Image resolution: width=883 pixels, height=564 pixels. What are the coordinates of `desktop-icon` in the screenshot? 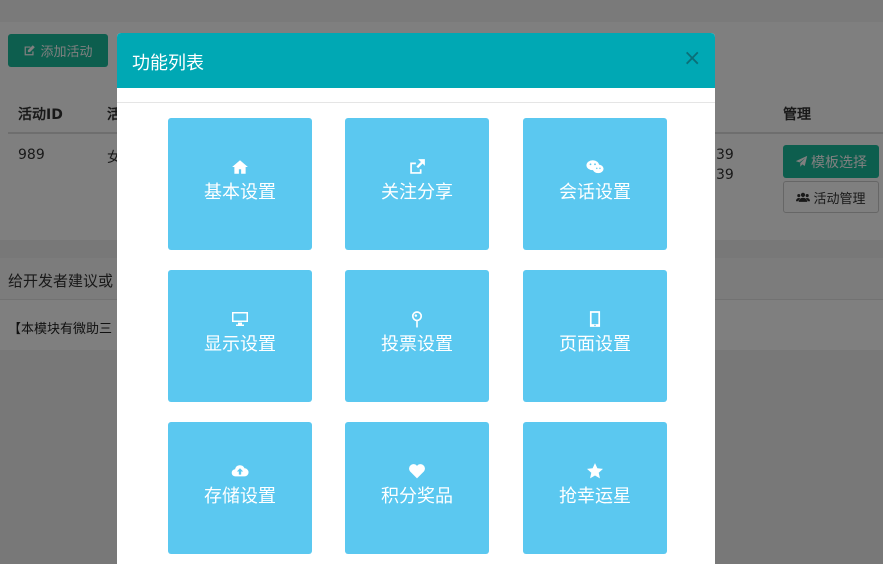 It's located at (240, 319).